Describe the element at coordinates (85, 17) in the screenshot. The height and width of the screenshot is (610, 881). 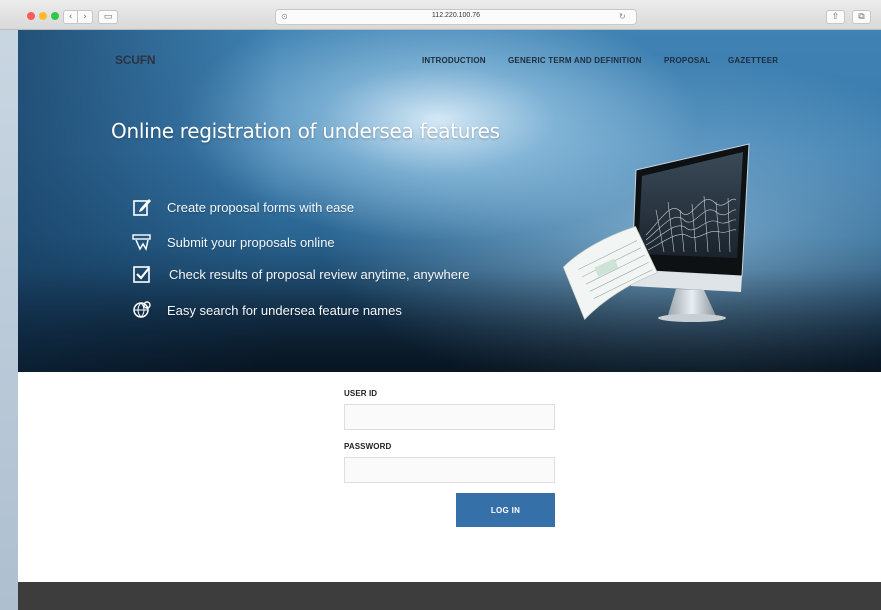
I see `forward-icon: ›` at that location.